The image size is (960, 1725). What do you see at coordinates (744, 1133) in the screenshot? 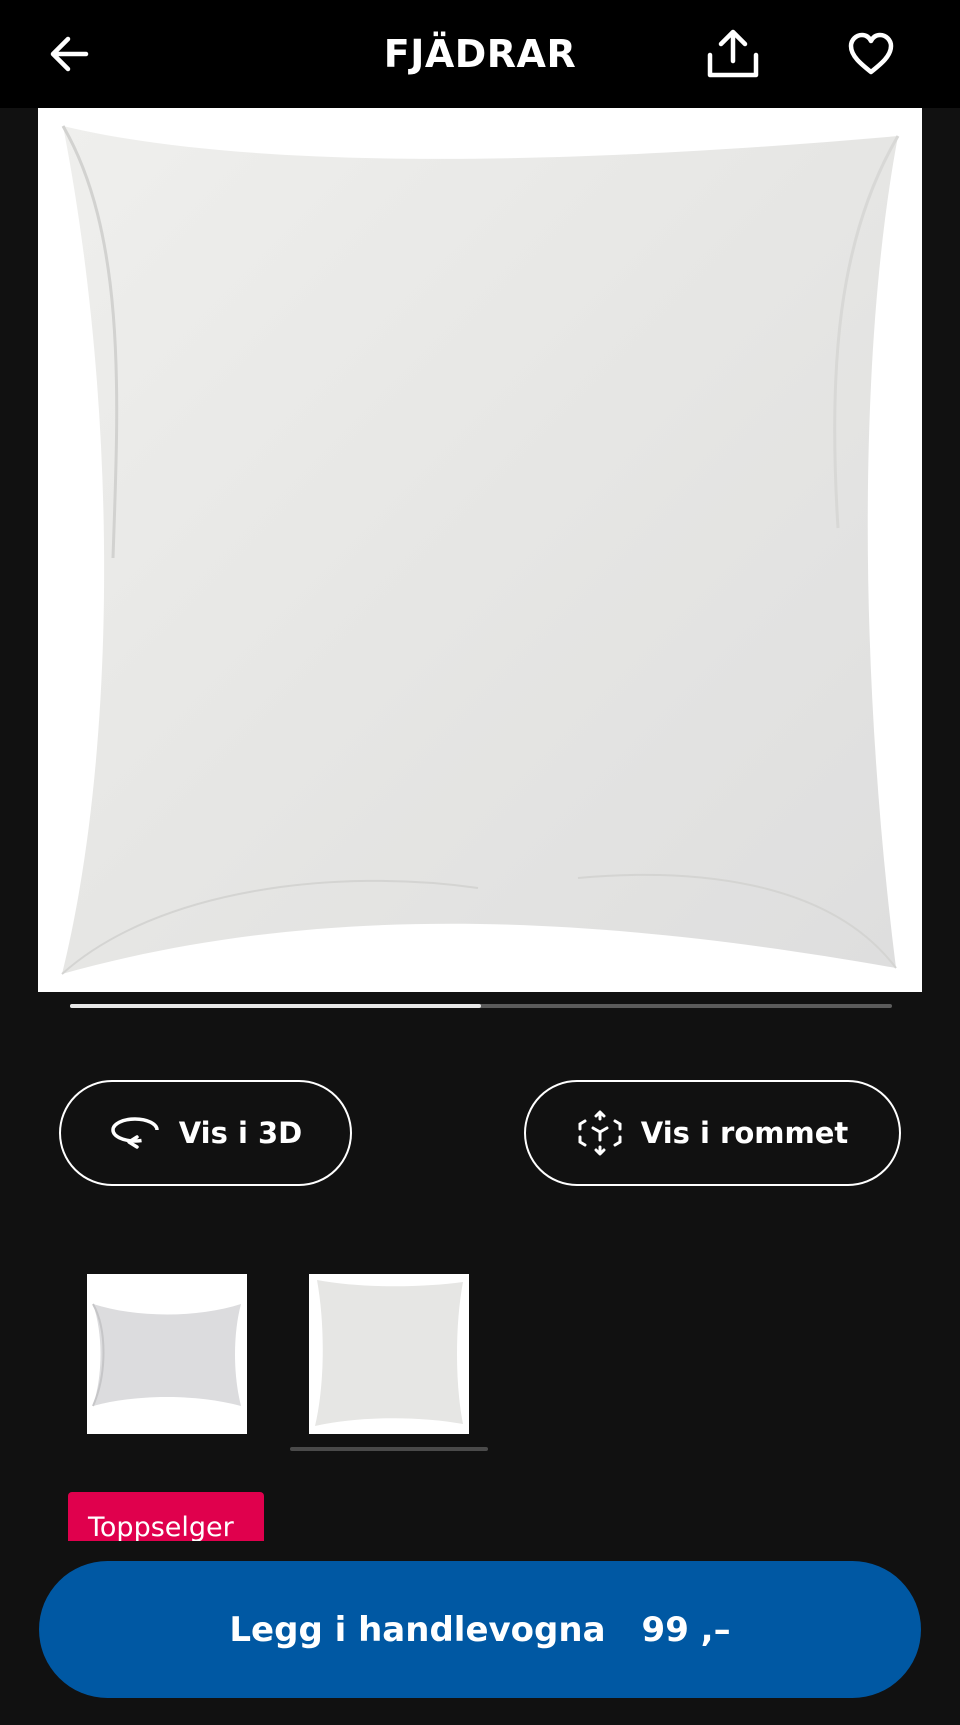
I see `view-in-room-label: Vis i rommet` at bounding box center [744, 1133].